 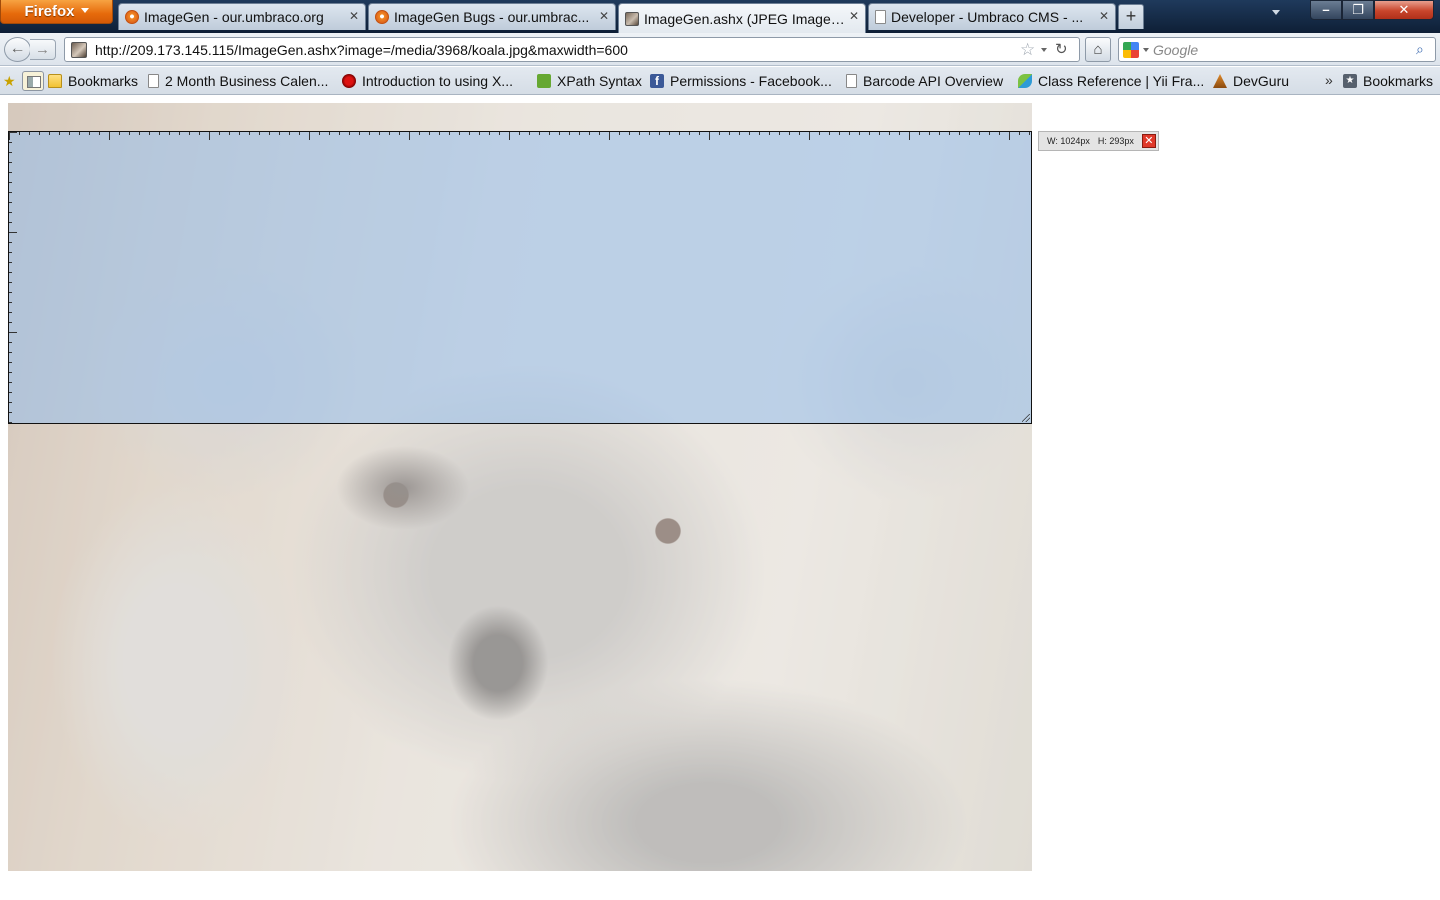 I want to click on tab-imagegen-bugs: ImageGen Bugs - our.umbrac... ✕, so click(x=492, y=16).